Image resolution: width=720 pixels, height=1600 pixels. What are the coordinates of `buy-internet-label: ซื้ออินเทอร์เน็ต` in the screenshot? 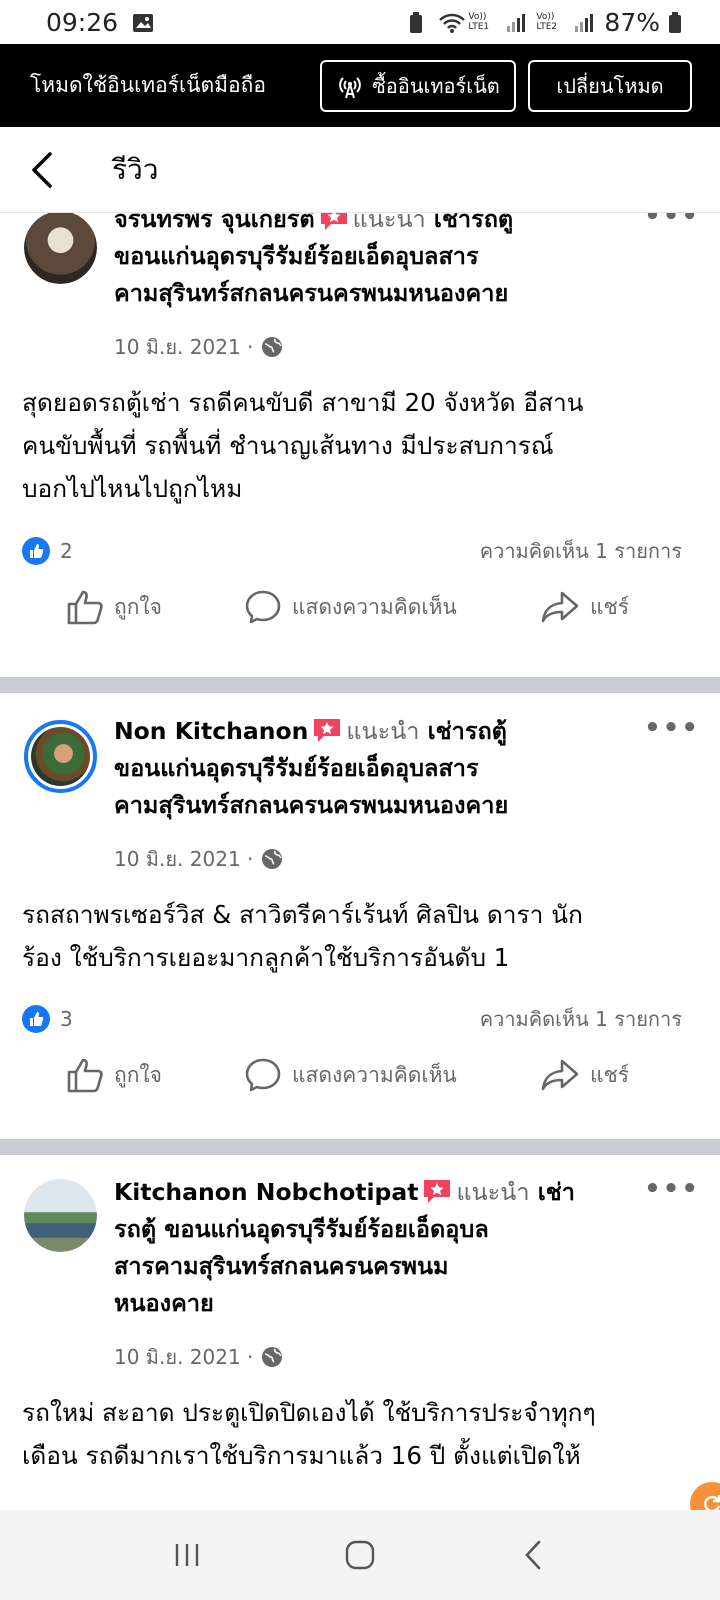 It's located at (436, 86).